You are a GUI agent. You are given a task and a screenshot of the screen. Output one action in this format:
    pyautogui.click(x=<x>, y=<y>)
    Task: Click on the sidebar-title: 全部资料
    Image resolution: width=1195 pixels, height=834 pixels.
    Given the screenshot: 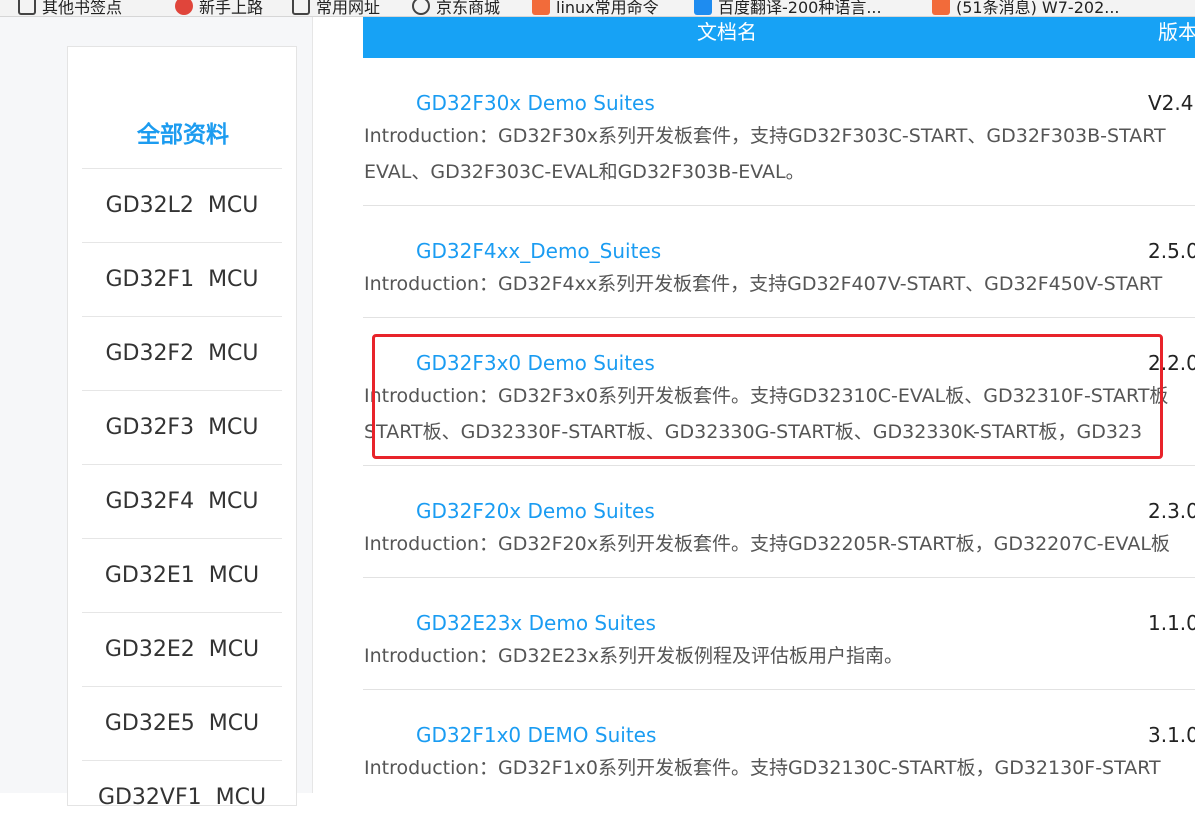 What is the action you would take?
    pyautogui.click(x=183, y=132)
    